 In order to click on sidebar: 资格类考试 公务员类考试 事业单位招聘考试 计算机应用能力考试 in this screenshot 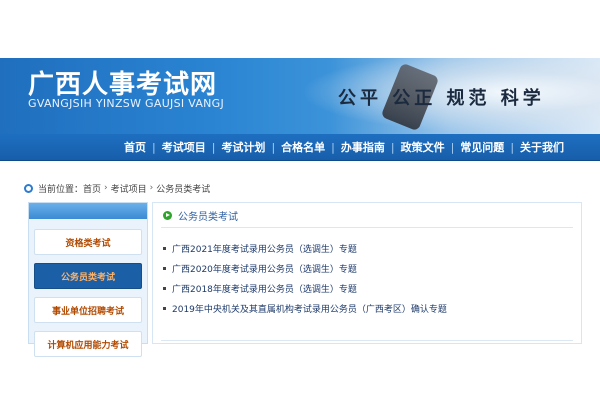, I will do `click(88, 279)`.